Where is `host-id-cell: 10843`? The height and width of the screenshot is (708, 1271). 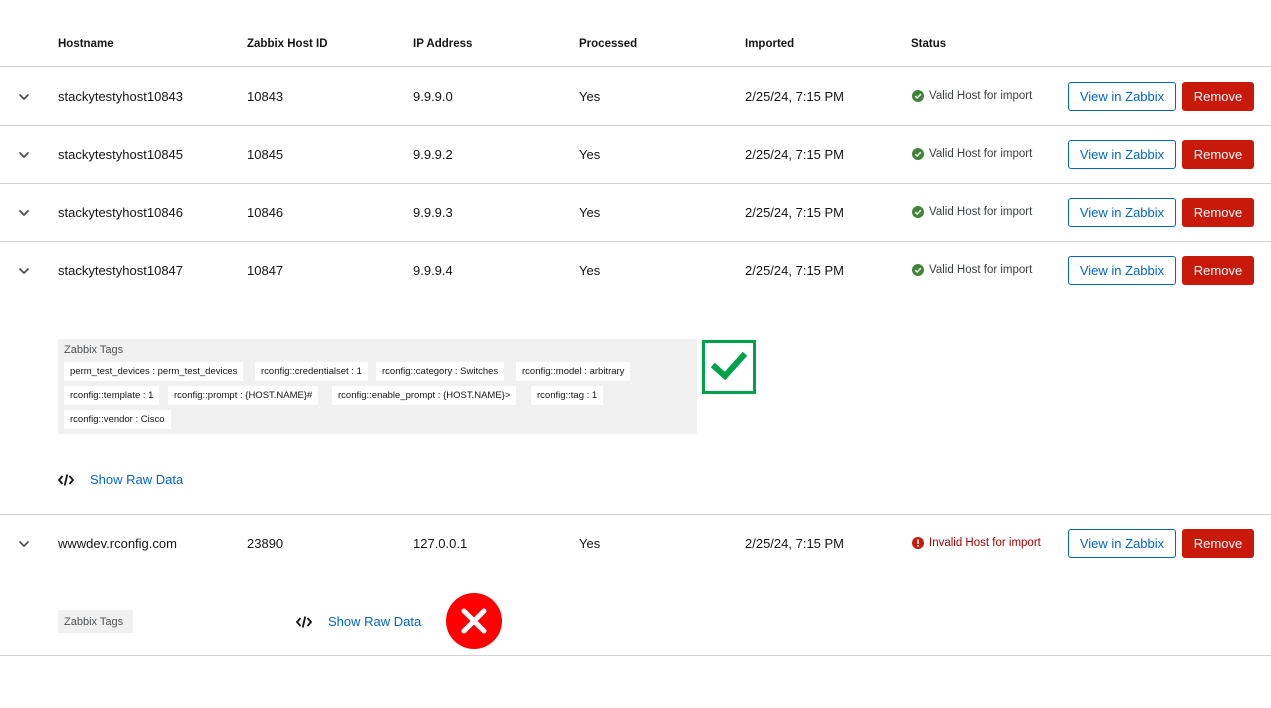
host-id-cell: 10843 is located at coordinates (265, 96).